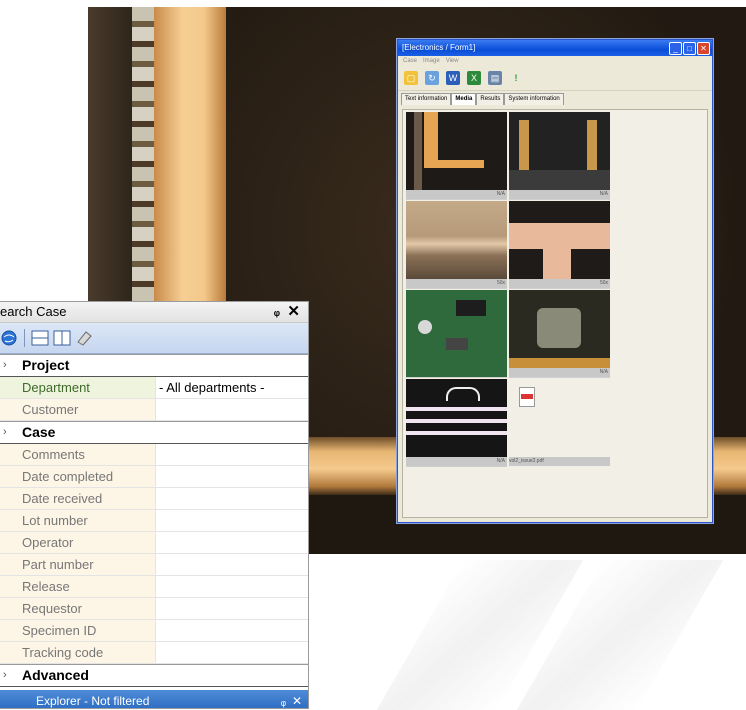 The width and height of the screenshot is (746, 710). What do you see at coordinates (9, 338) in the screenshot?
I see `globe-icon` at bounding box center [9, 338].